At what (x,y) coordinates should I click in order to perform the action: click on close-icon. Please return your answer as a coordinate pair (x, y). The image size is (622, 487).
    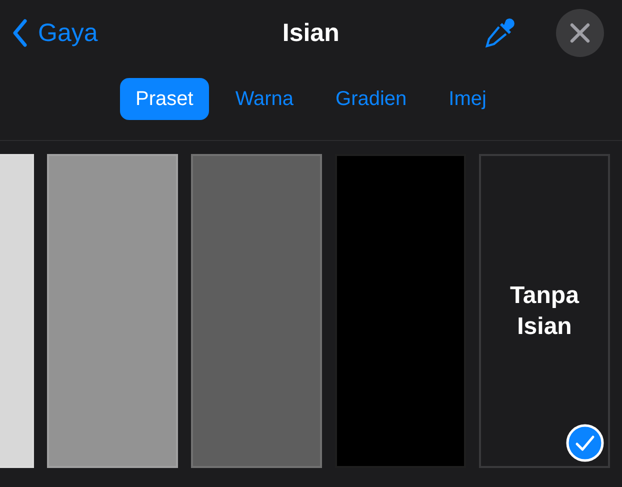
    Looking at the image, I should click on (580, 33).